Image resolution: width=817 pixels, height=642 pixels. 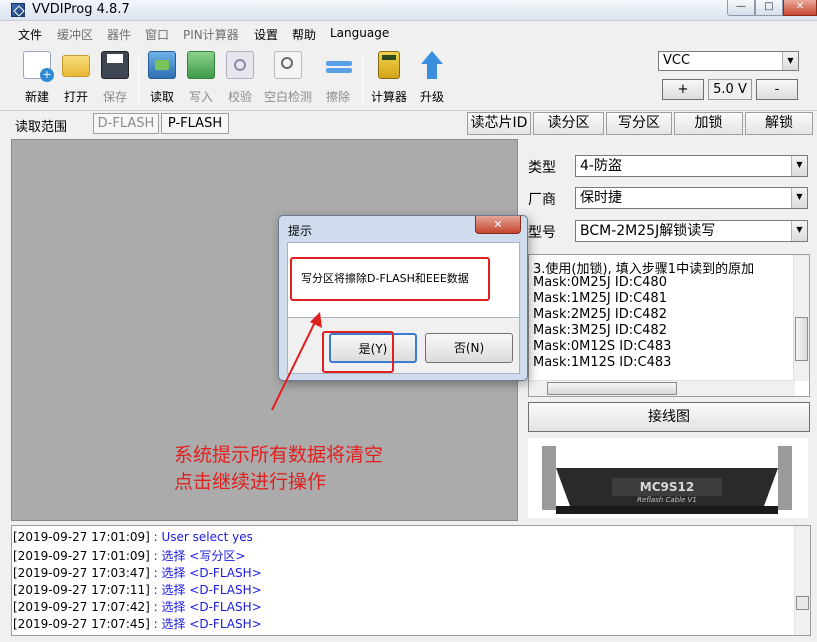 I want to click on verify-button: 校验, so click(x=240, y=77).